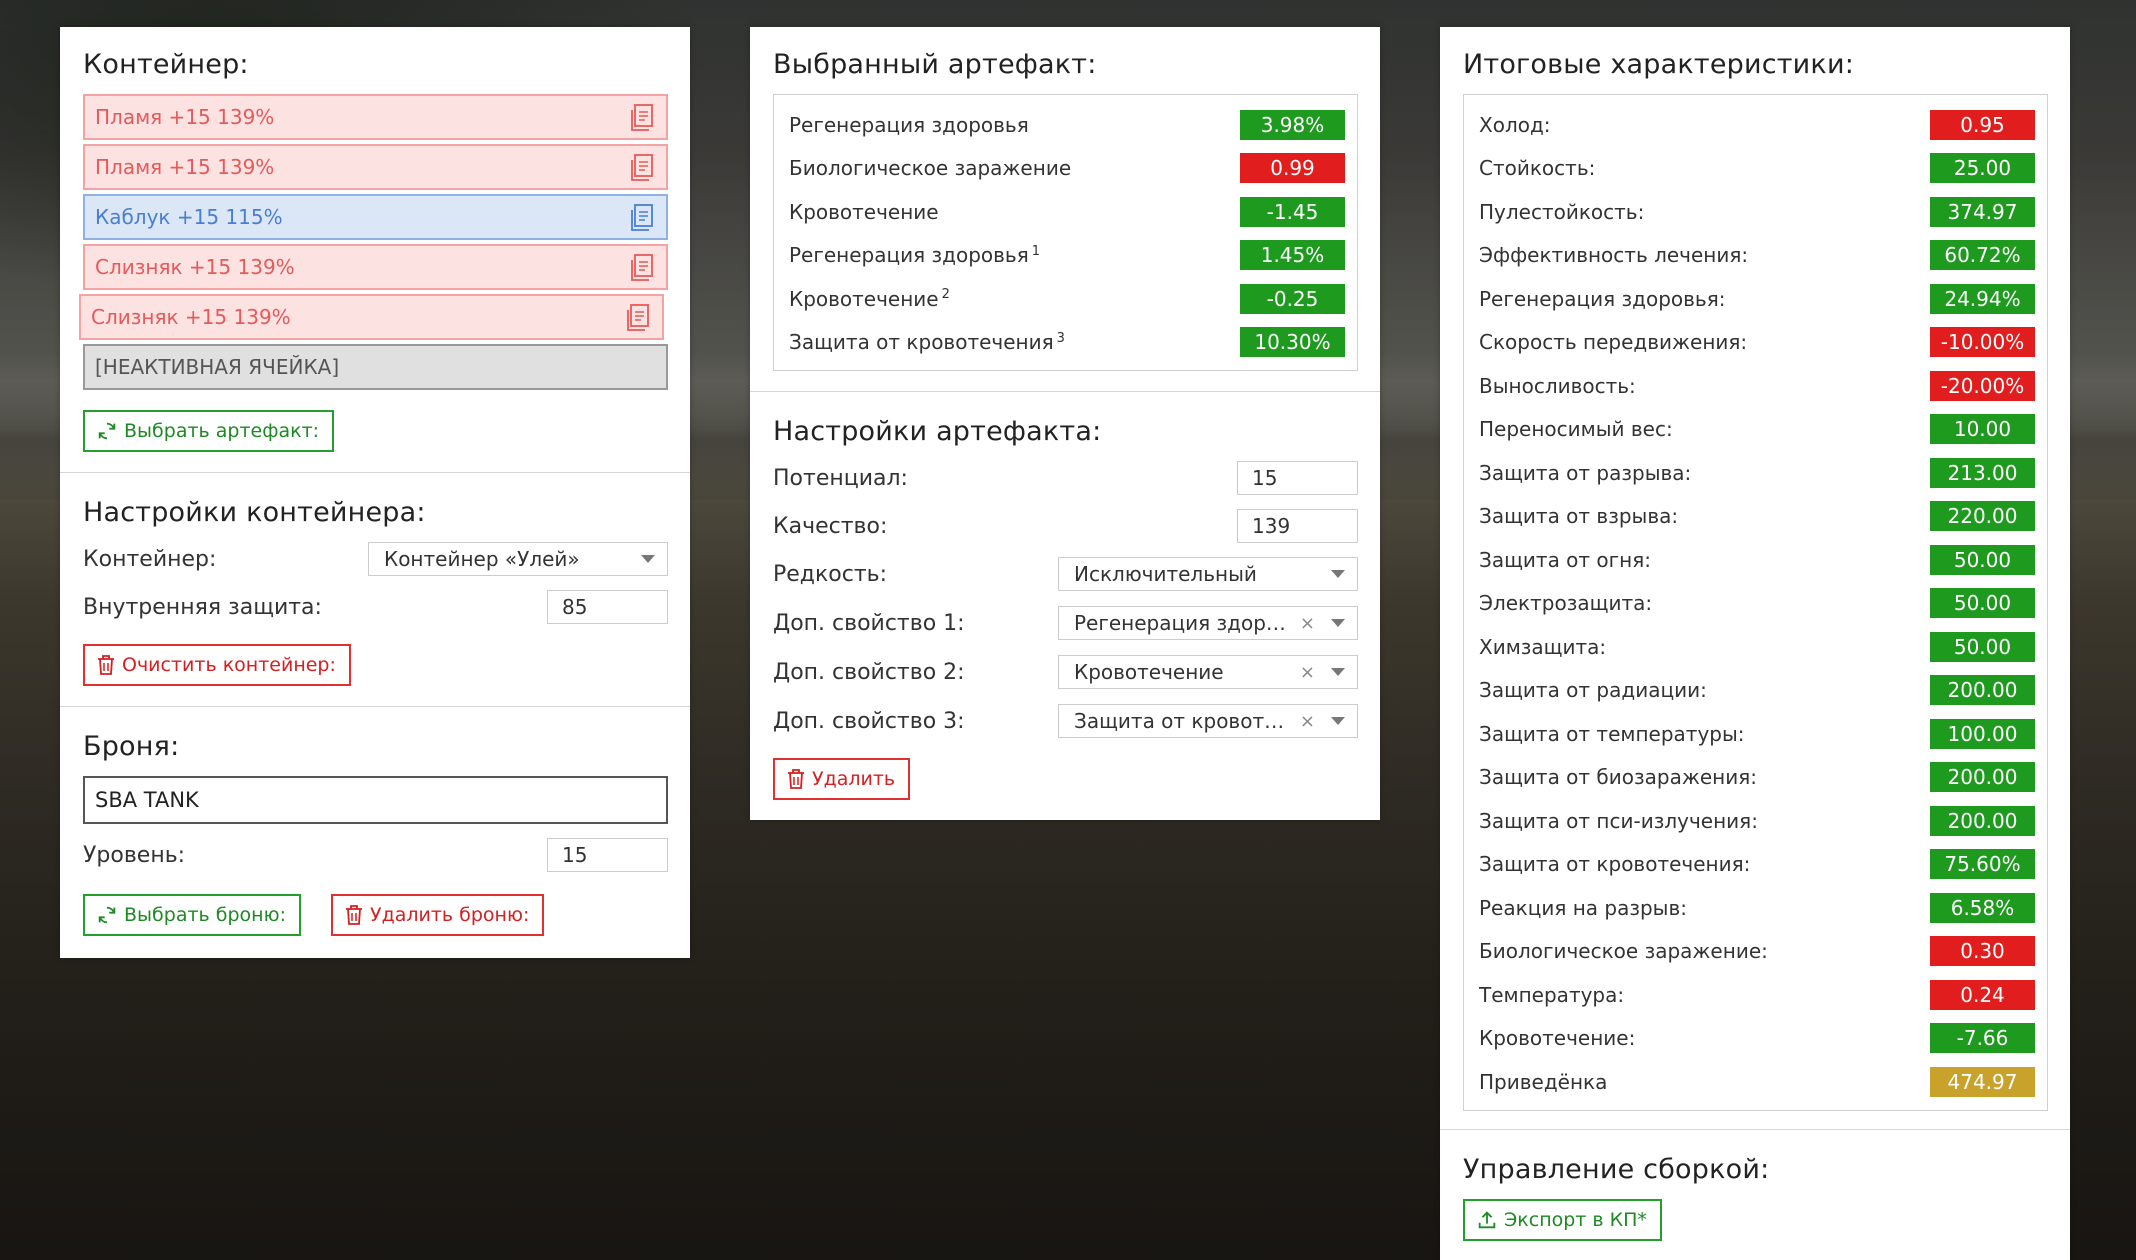 The width and height of the screenshot is (2136, 1260). Describe the element at coordinates (1623, 951) in the screenshot. I see `stat-name: Биологическое заражение:` at that location.